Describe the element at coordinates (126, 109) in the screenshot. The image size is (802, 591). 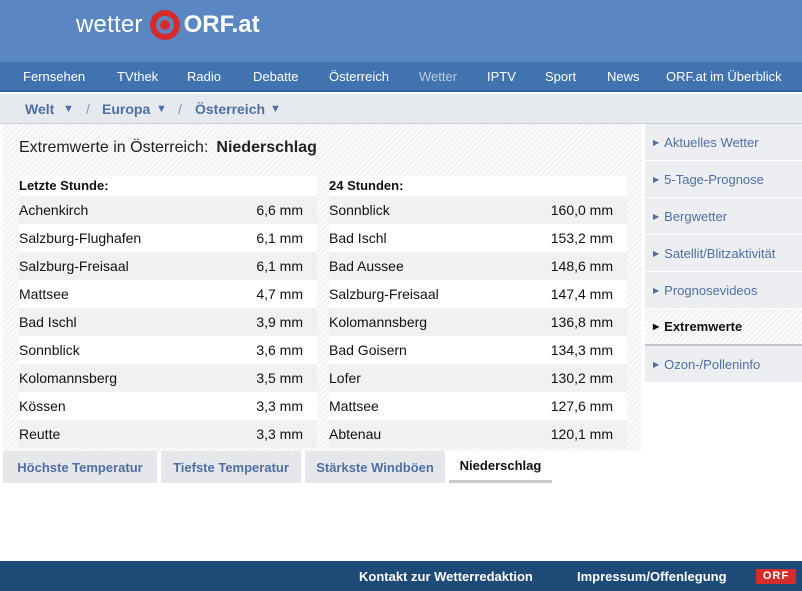
I see `breadcrumb-europa: Europa` at that location.